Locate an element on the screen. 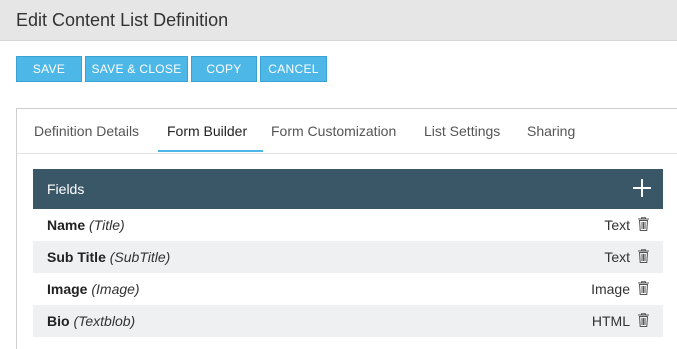  field-name: Name (Title) is located at coordinates (86, 225).